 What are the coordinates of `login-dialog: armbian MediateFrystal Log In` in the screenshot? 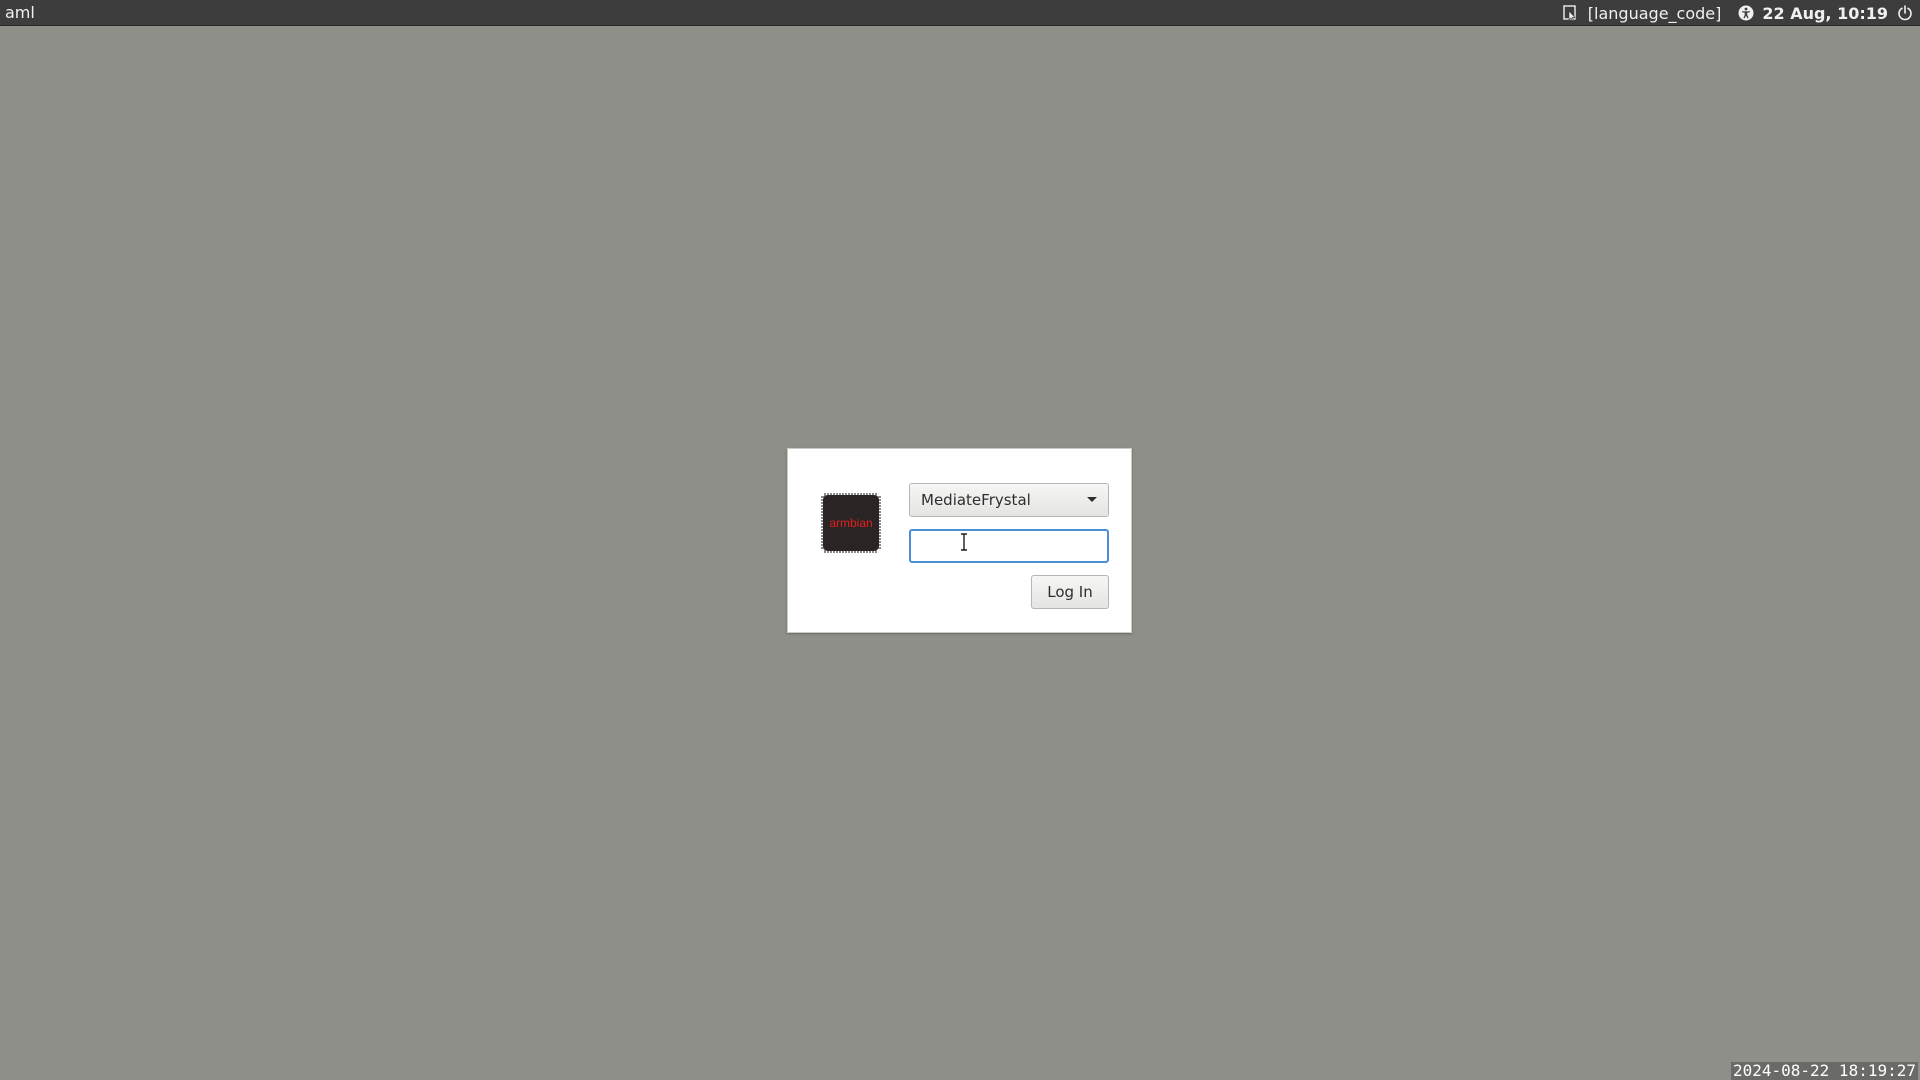 It's located at (959, 540).